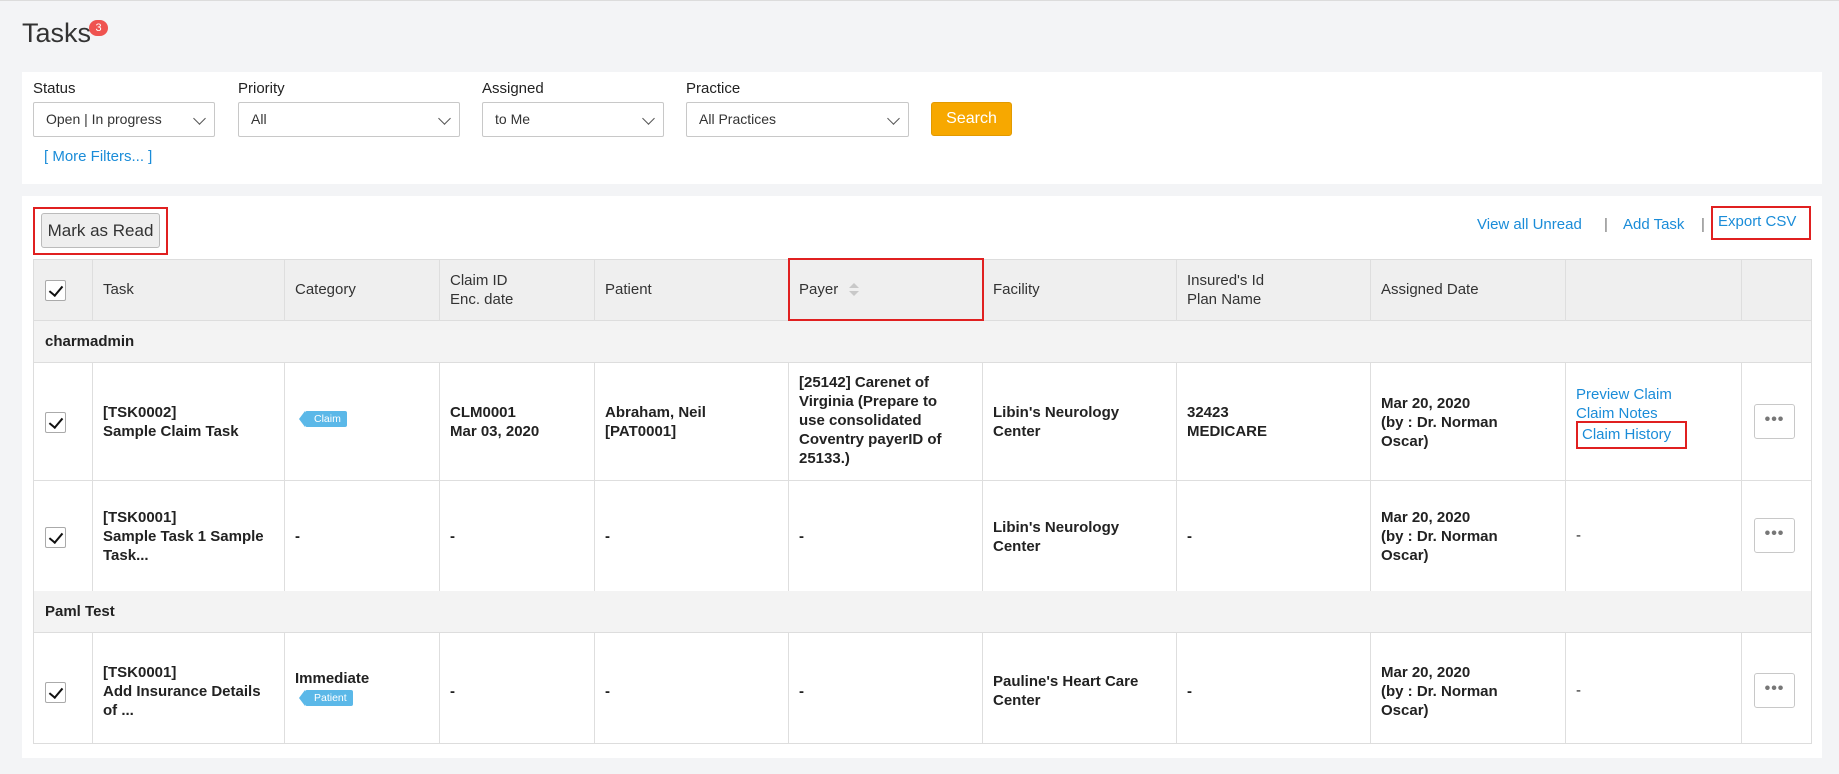 This screenshot has width=1839, height=774. I want to click on status-select-value: Open | In progress, so click(104, 119).